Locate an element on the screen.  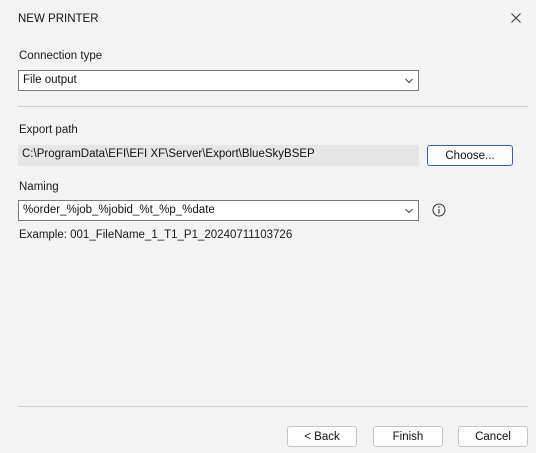
close-button is located at coordinates (516, 18).